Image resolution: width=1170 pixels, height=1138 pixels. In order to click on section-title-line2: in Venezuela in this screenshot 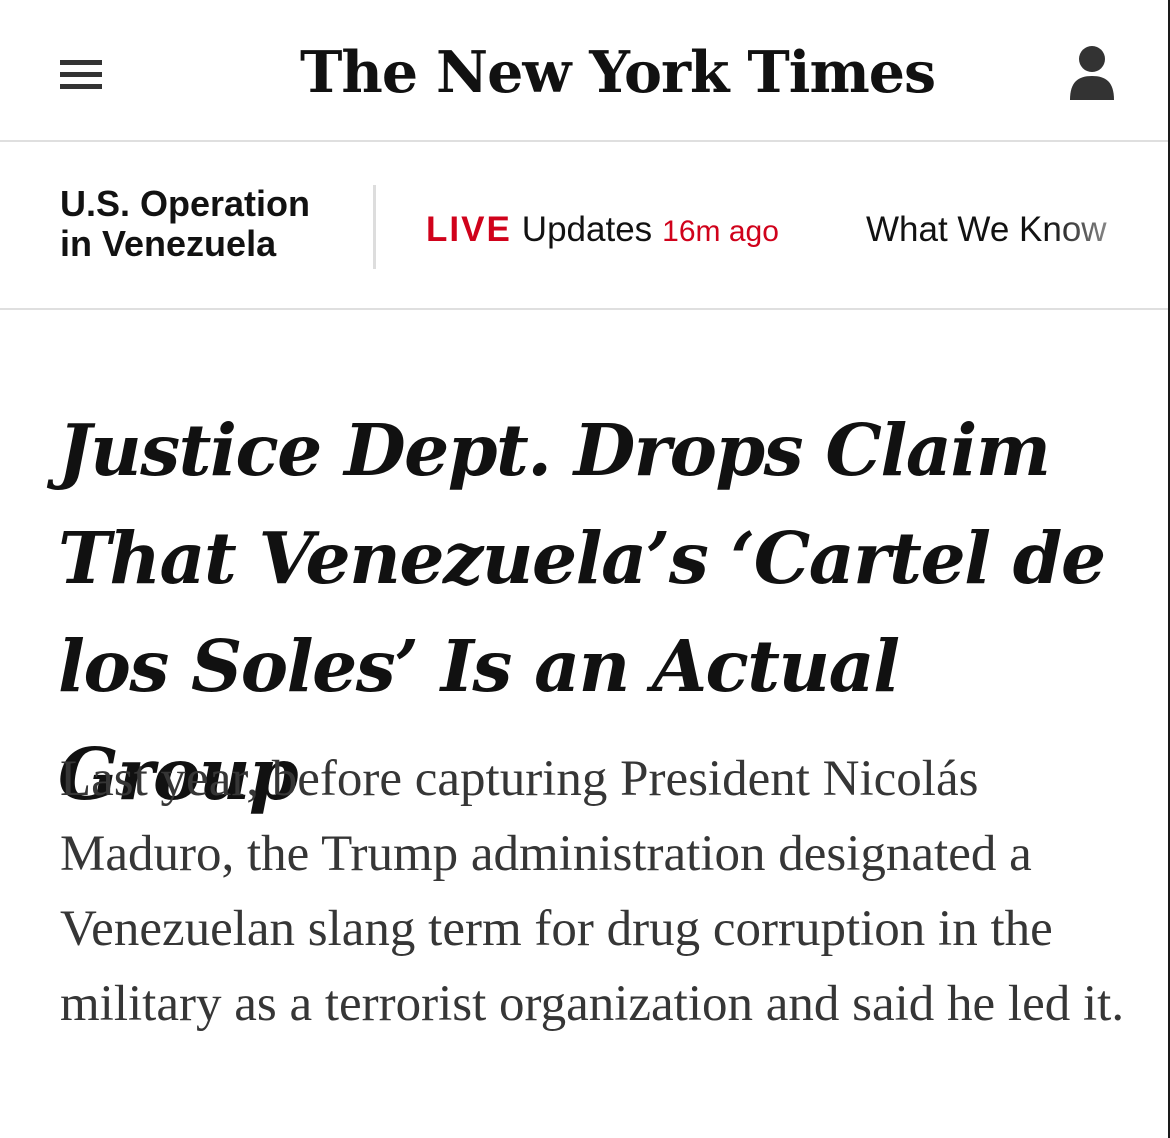, I will do `click(168, 243)`.